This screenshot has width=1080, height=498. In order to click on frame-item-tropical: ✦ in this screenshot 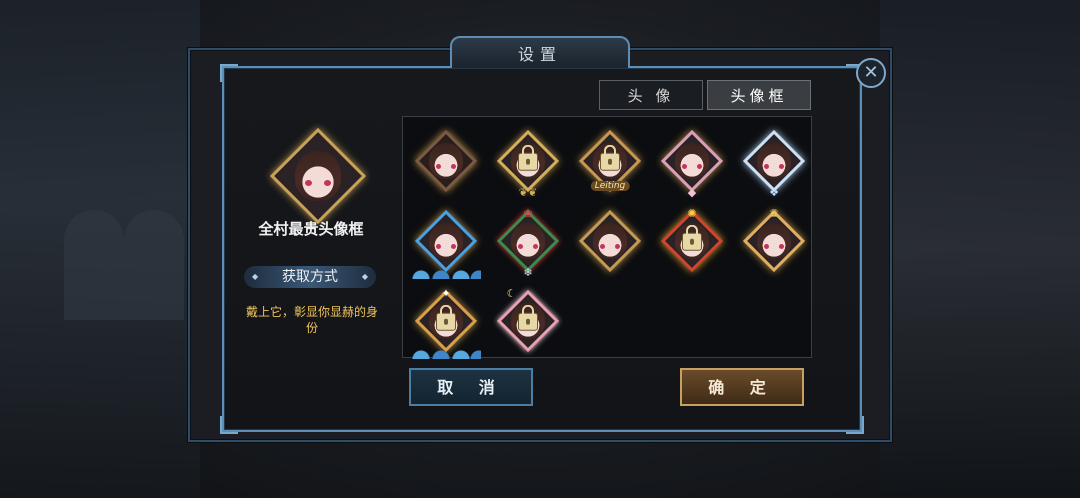, I will do `click(446, 321)`.